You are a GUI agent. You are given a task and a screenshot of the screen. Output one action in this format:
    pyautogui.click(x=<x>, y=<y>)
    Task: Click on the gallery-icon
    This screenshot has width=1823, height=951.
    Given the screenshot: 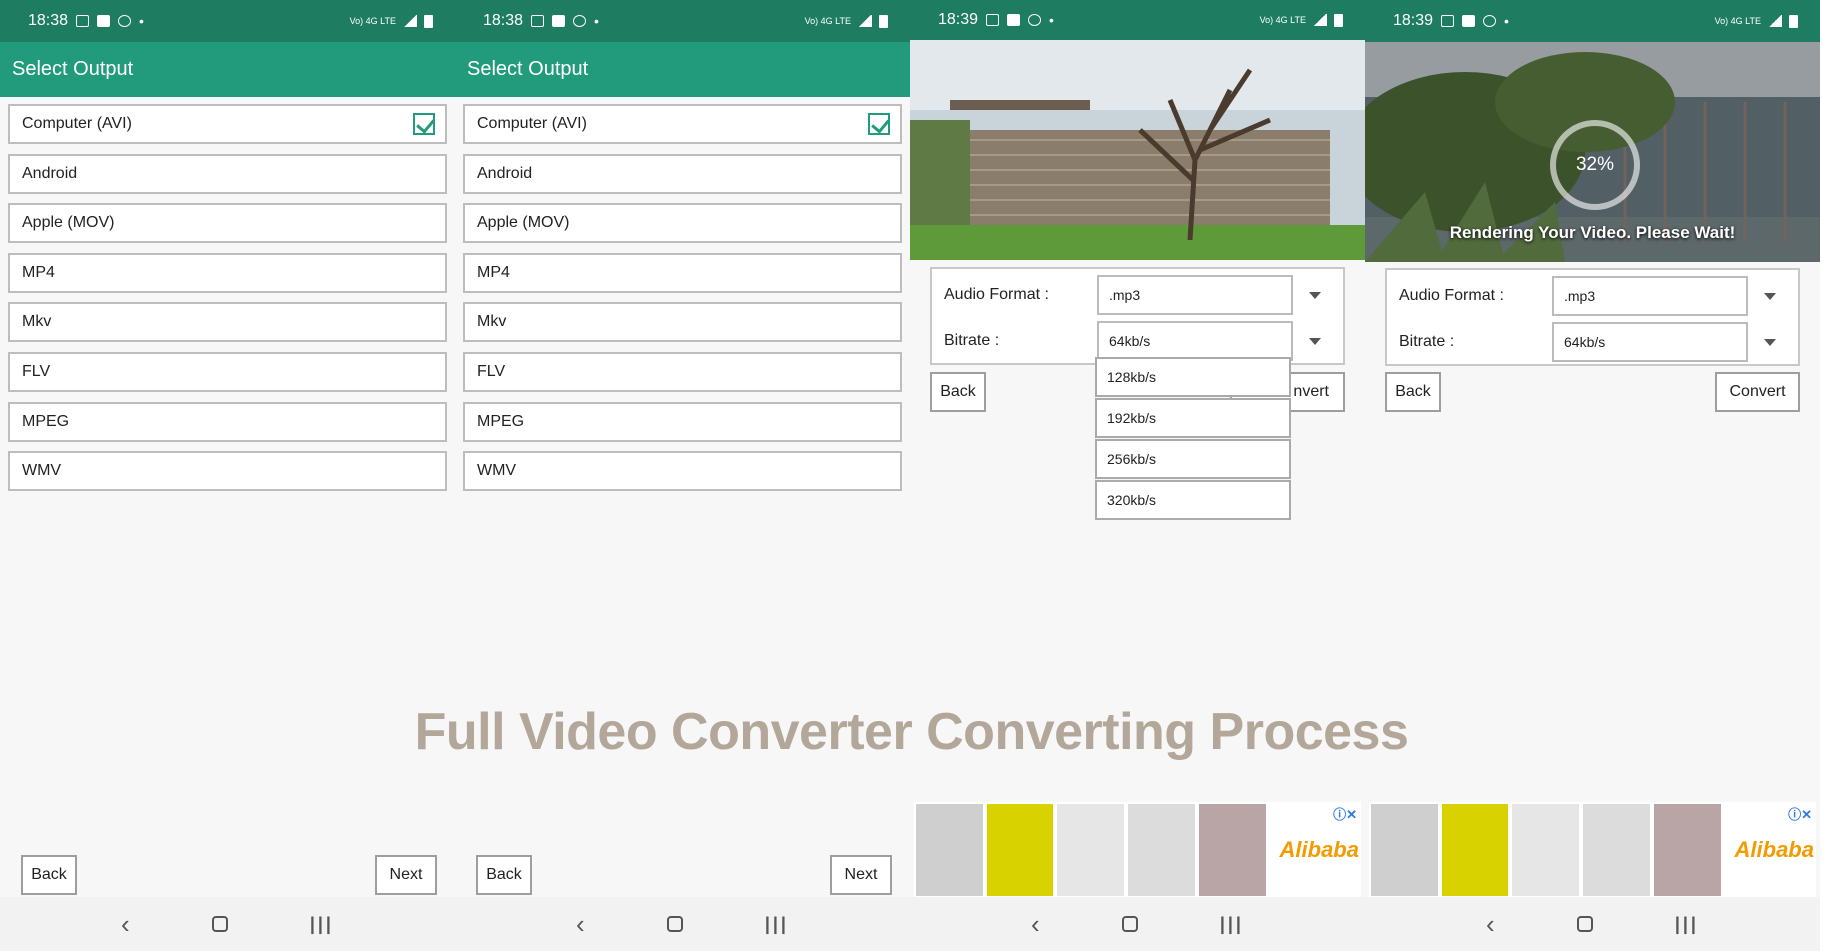 What is the action you would take?
    pyautogui.click(x=537, y=21)
    